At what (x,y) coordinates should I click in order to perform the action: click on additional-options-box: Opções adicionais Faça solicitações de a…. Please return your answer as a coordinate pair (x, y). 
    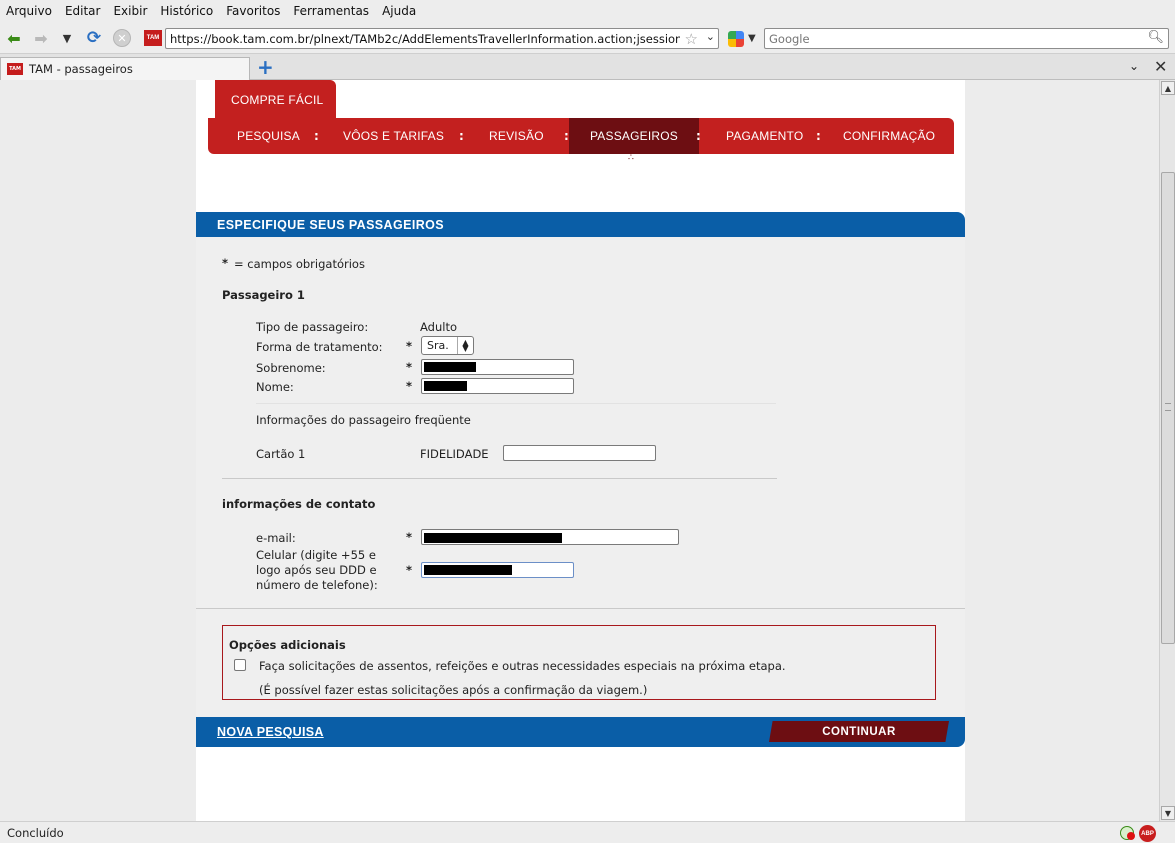
    Looking at the image, I should click on (579, 662).